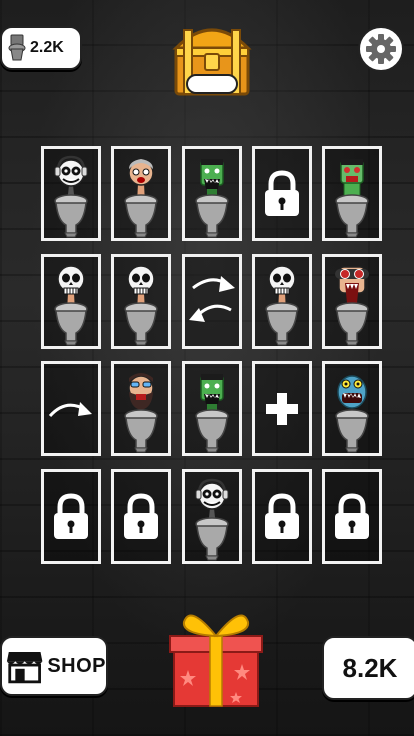  Describe the element at coordinates (212, 84) in the screenshot. I see `chest-progress-bar` at that location.